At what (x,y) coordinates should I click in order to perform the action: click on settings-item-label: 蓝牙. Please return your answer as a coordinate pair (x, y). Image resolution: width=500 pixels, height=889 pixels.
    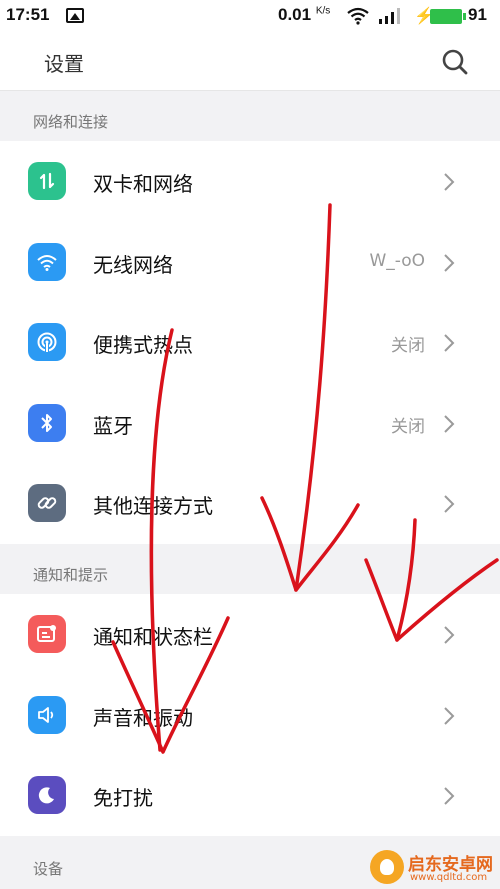
    Looking at the image, I should click on (113, 425).